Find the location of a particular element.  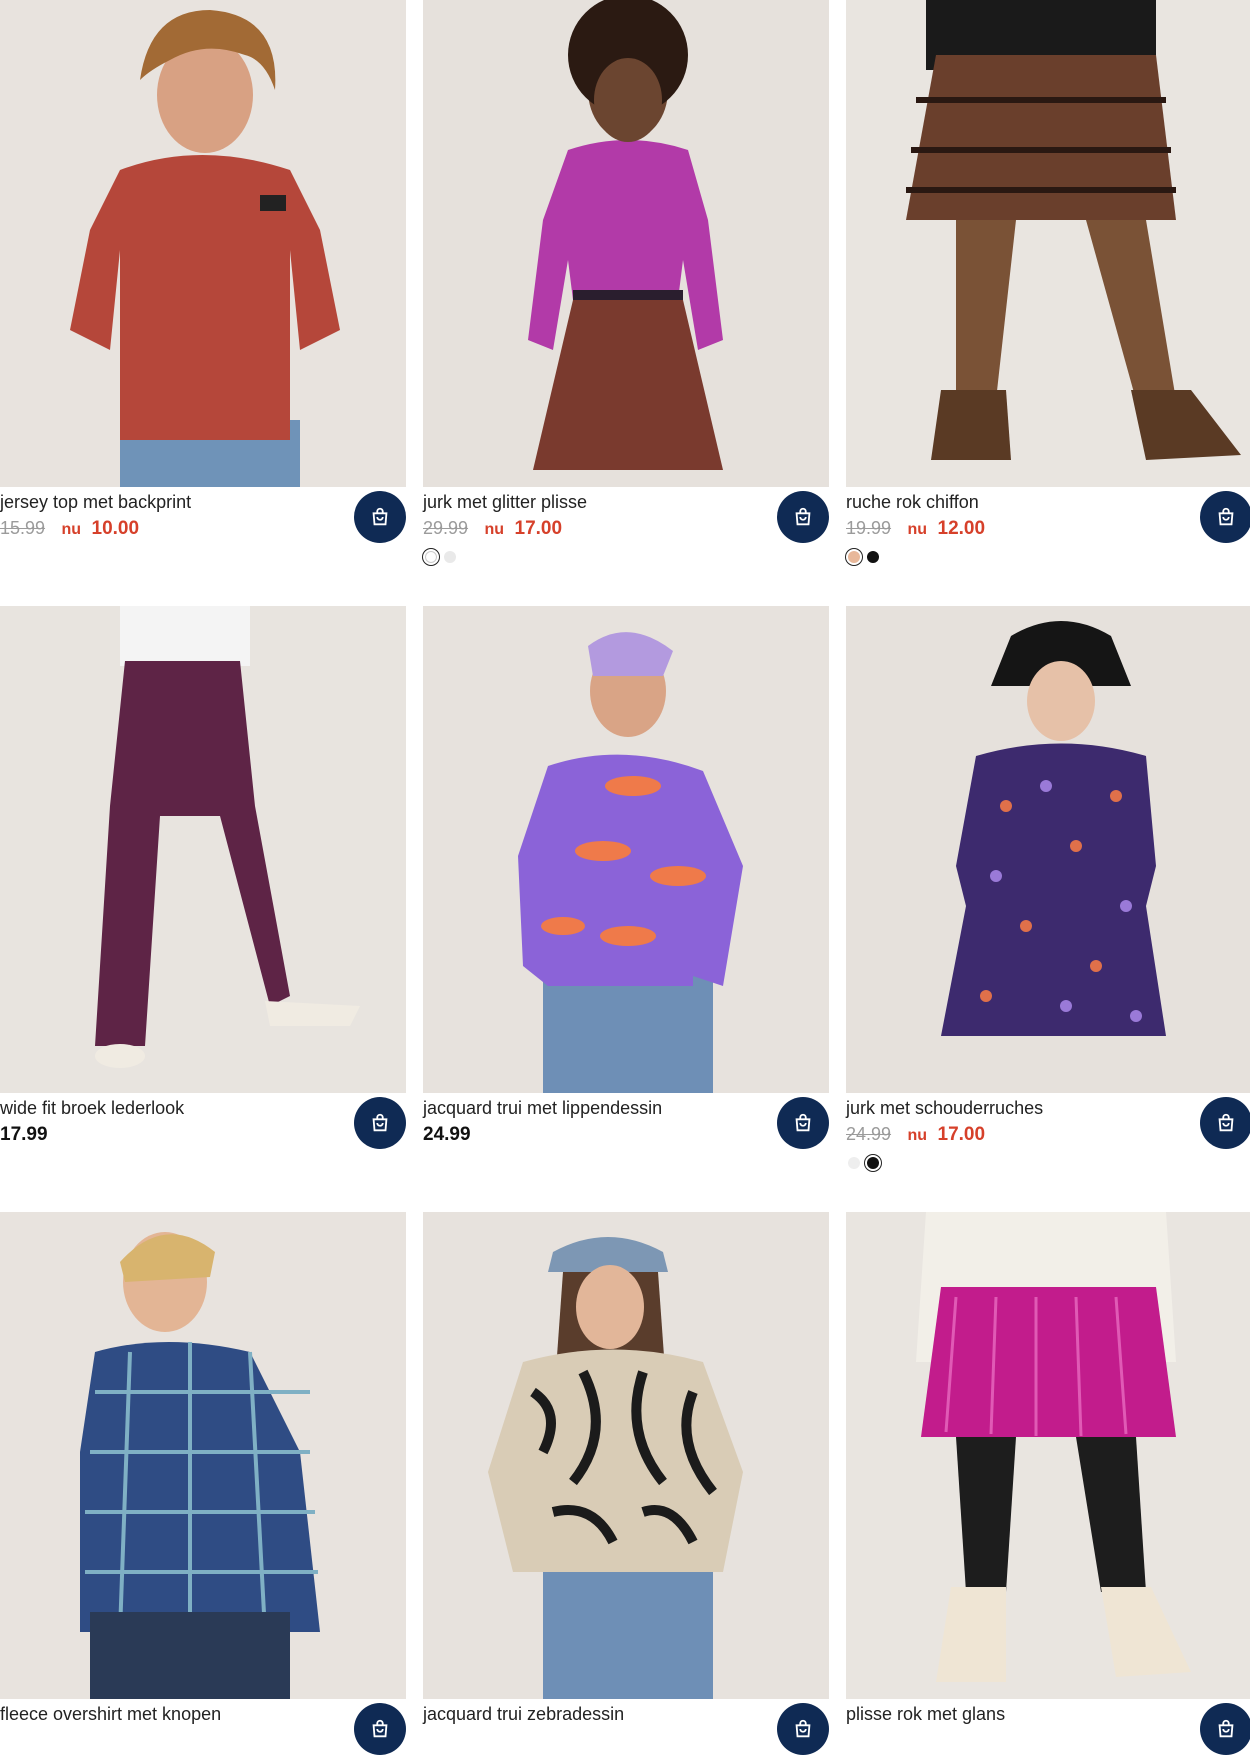

old-price: 29.99 is located at coordinates (446, 528).